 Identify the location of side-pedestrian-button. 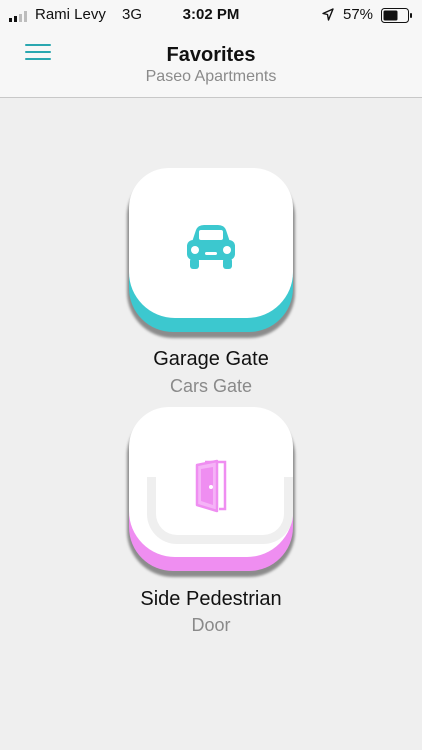
(211, 493).